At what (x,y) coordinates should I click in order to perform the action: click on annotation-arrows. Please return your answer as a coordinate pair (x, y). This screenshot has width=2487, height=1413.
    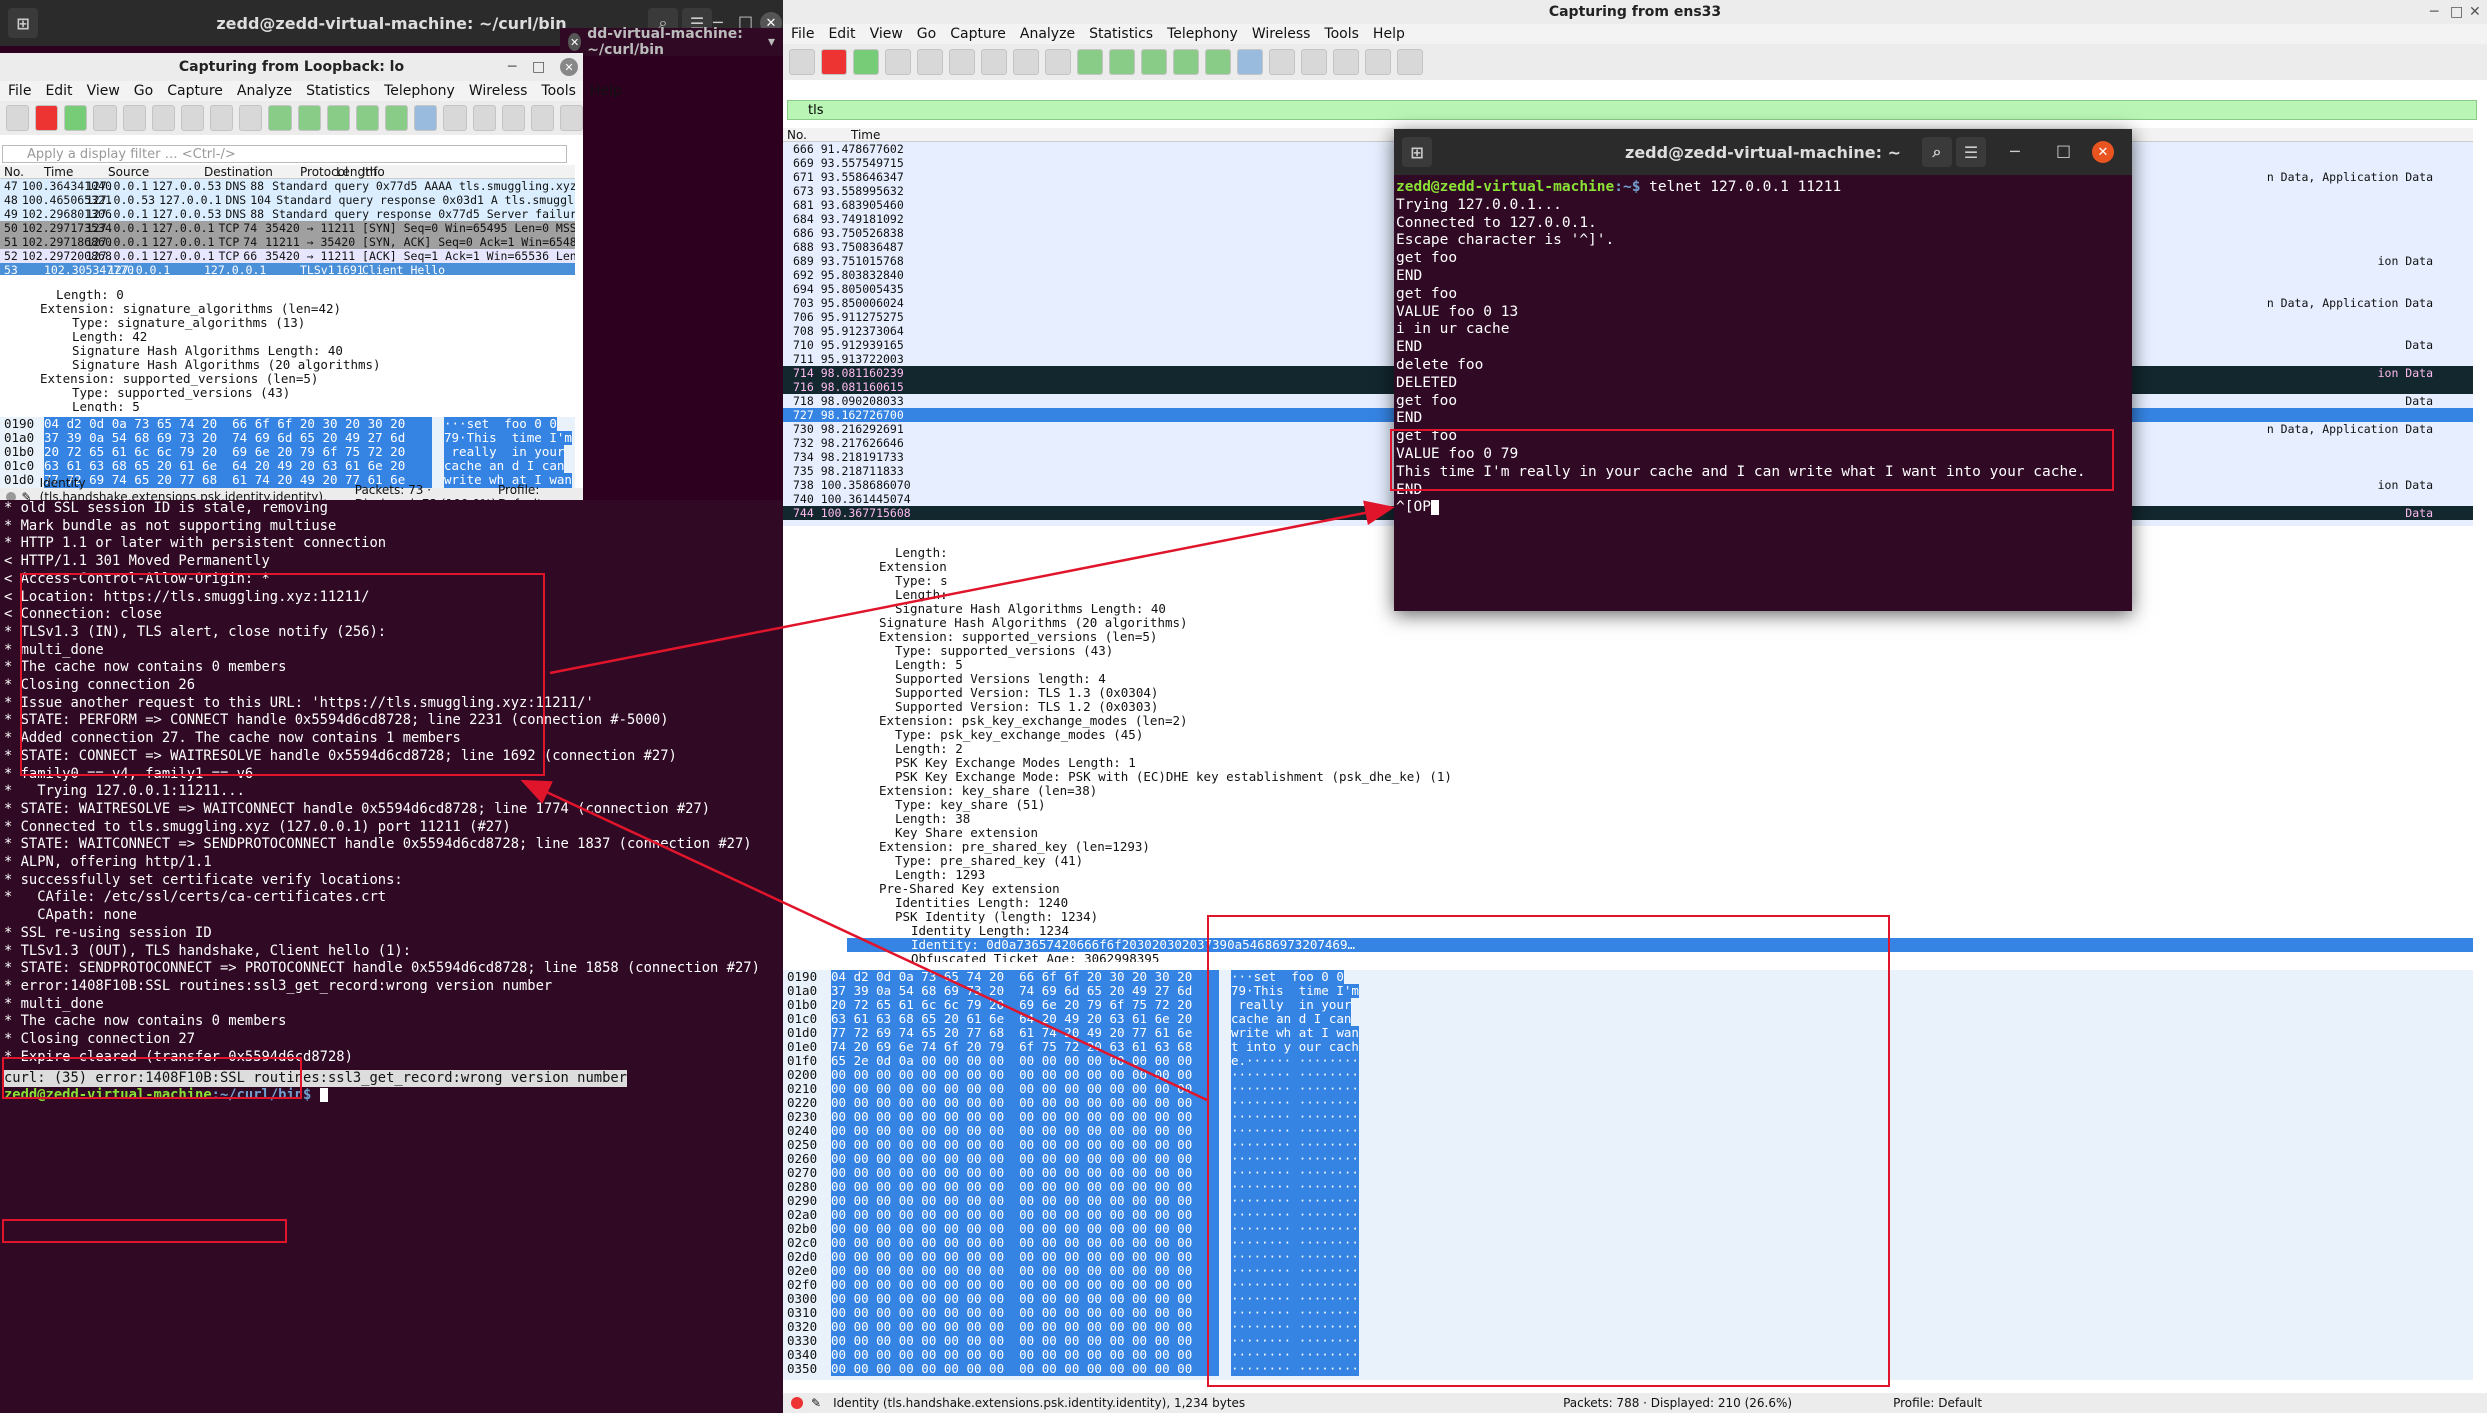
    Looking at the image, I should click on (957, 801).